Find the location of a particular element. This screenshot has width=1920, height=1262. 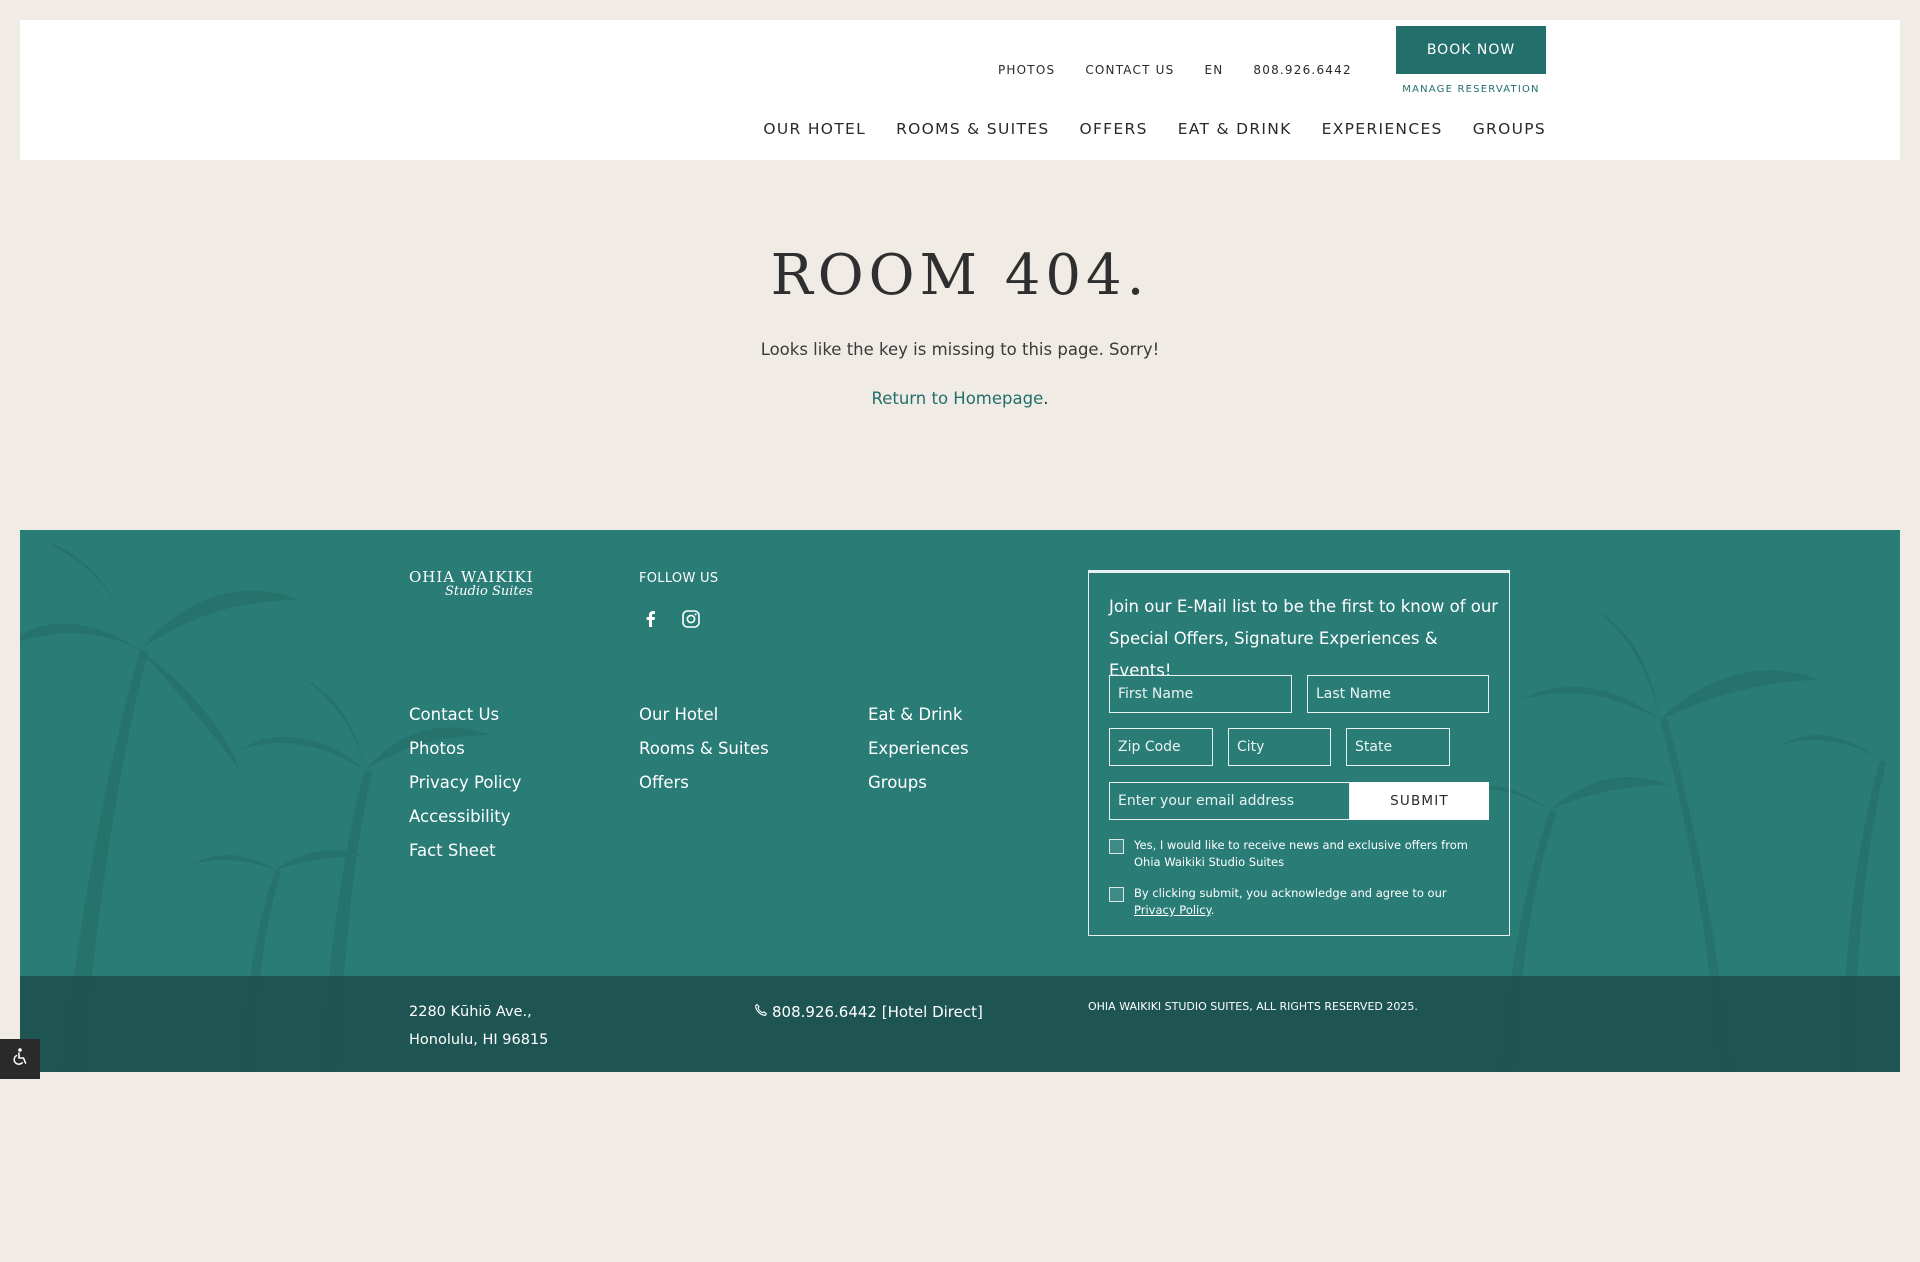

nav-experiences: EXPERIENCES is located at coordinates (1382, 129).